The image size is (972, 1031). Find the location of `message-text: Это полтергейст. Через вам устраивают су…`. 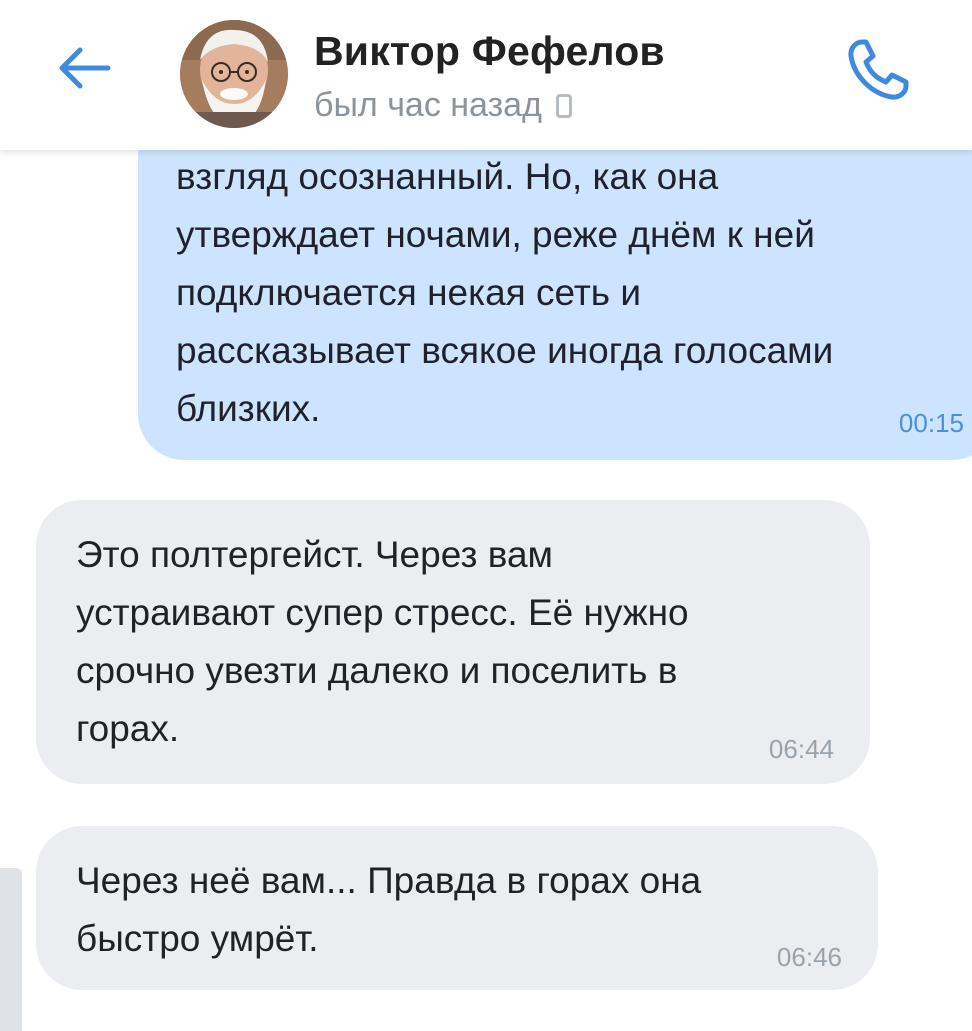

message-text: Это полтергейст. Через вам устраивают су… is located at coordinates (382, 641).